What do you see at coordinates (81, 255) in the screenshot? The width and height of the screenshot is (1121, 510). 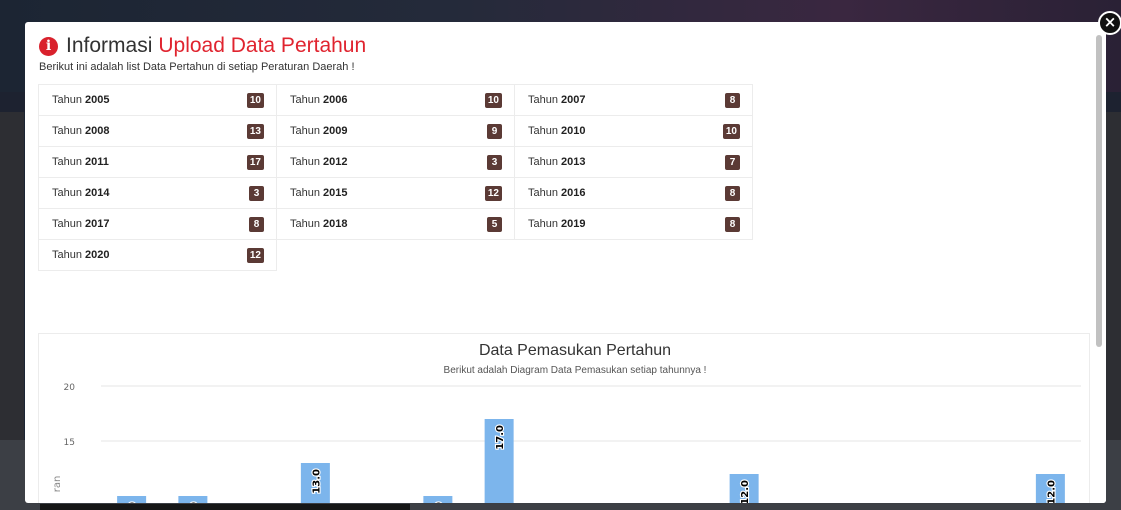 I see `year-label: Tahun 2020` at bounding box center [81, 255].